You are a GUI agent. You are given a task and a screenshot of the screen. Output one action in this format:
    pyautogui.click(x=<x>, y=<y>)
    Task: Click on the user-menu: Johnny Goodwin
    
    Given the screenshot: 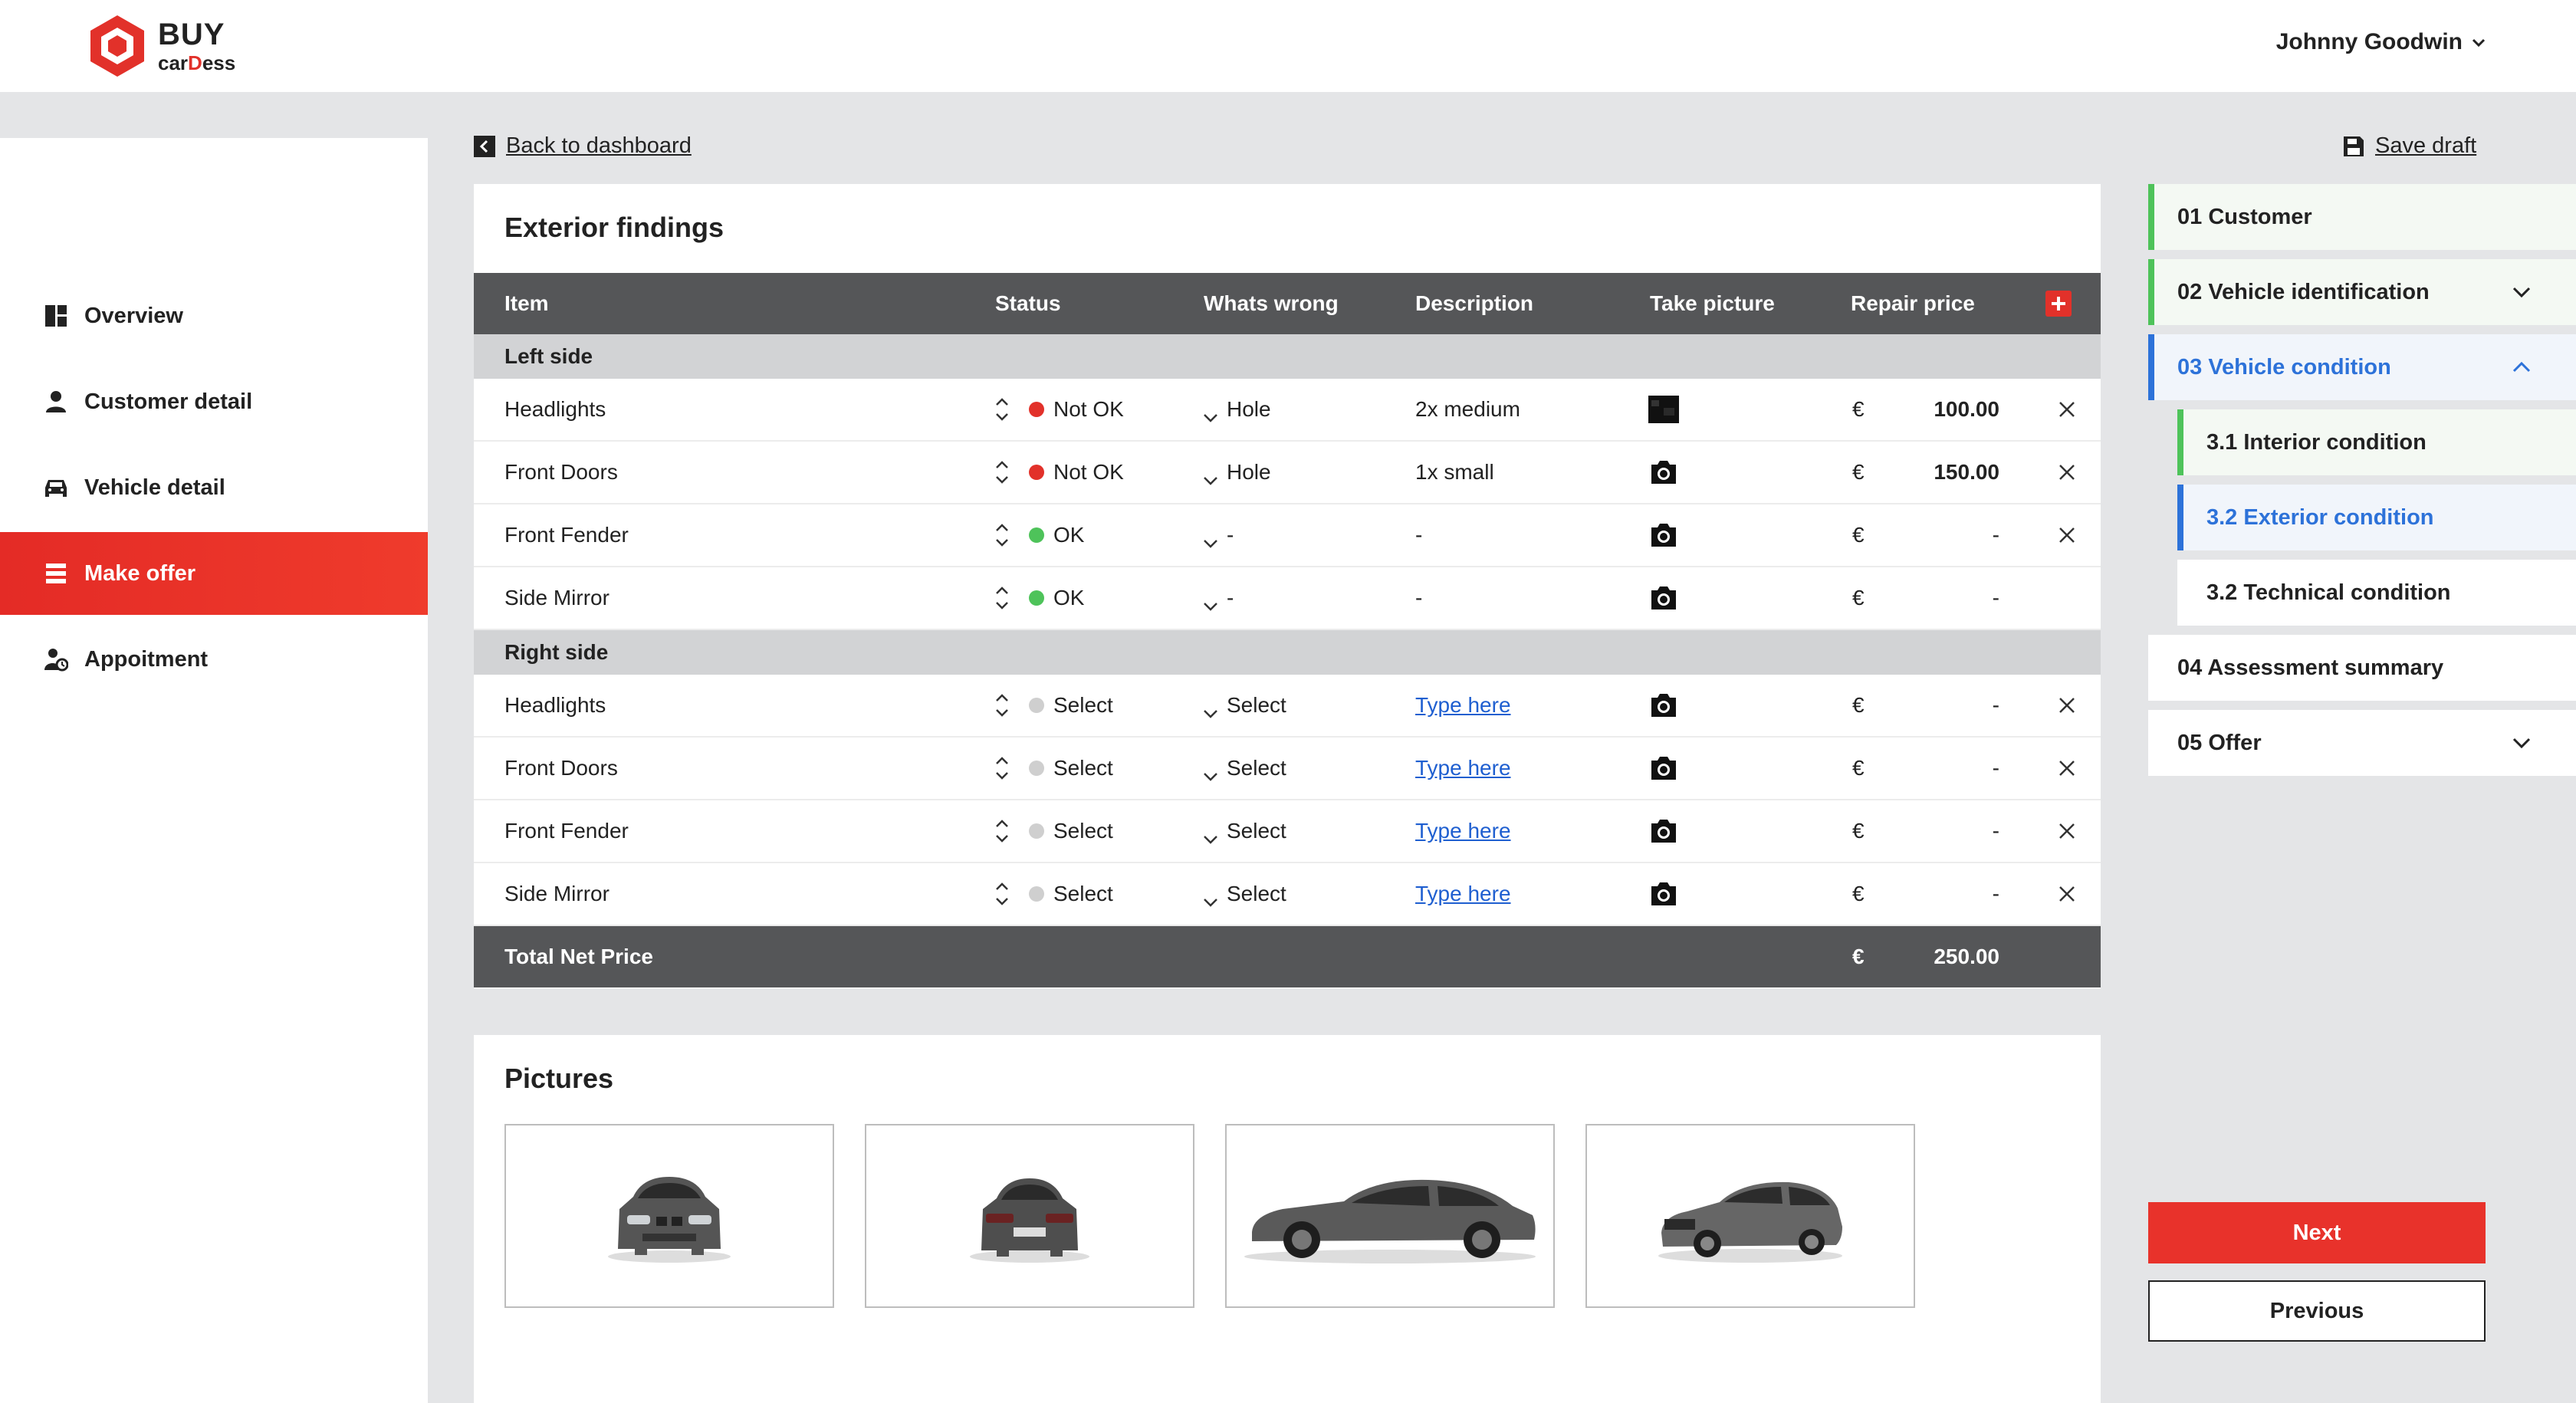 What is the action you would take?
    pyautogui.click(x=2381, y=42)
    